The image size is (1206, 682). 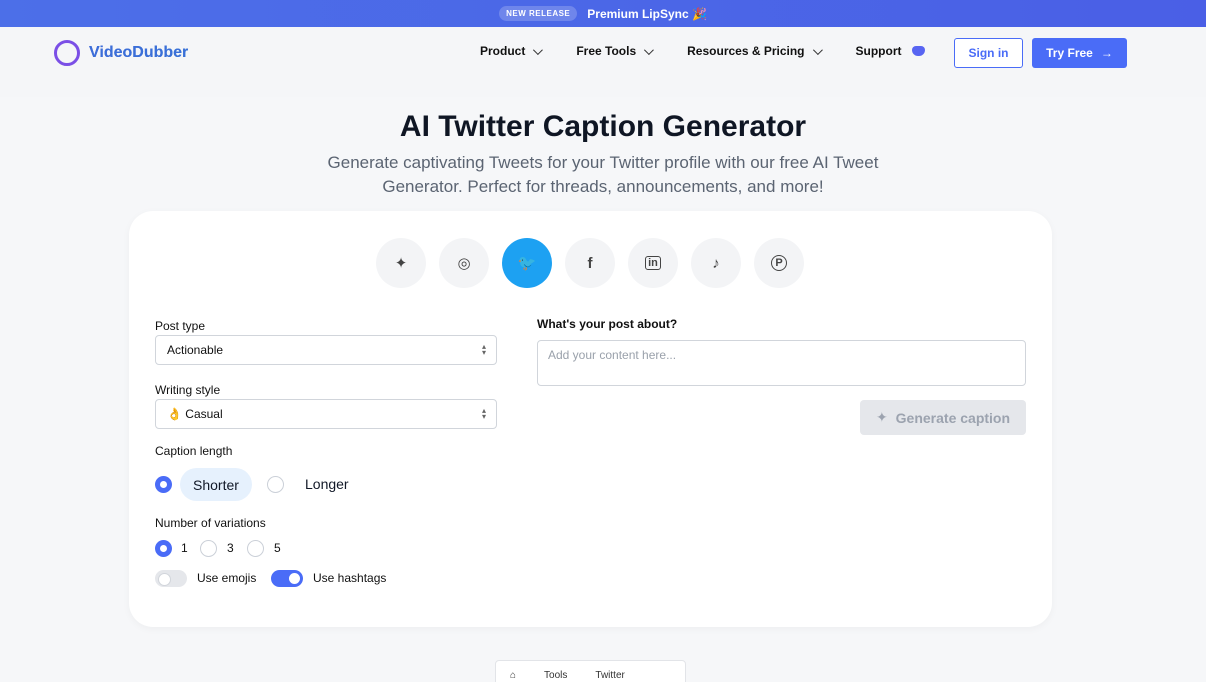 What do you see at coordinates (918, 51) in the screenshot?
I see `discord-icon` at bounding box center [918, 51].